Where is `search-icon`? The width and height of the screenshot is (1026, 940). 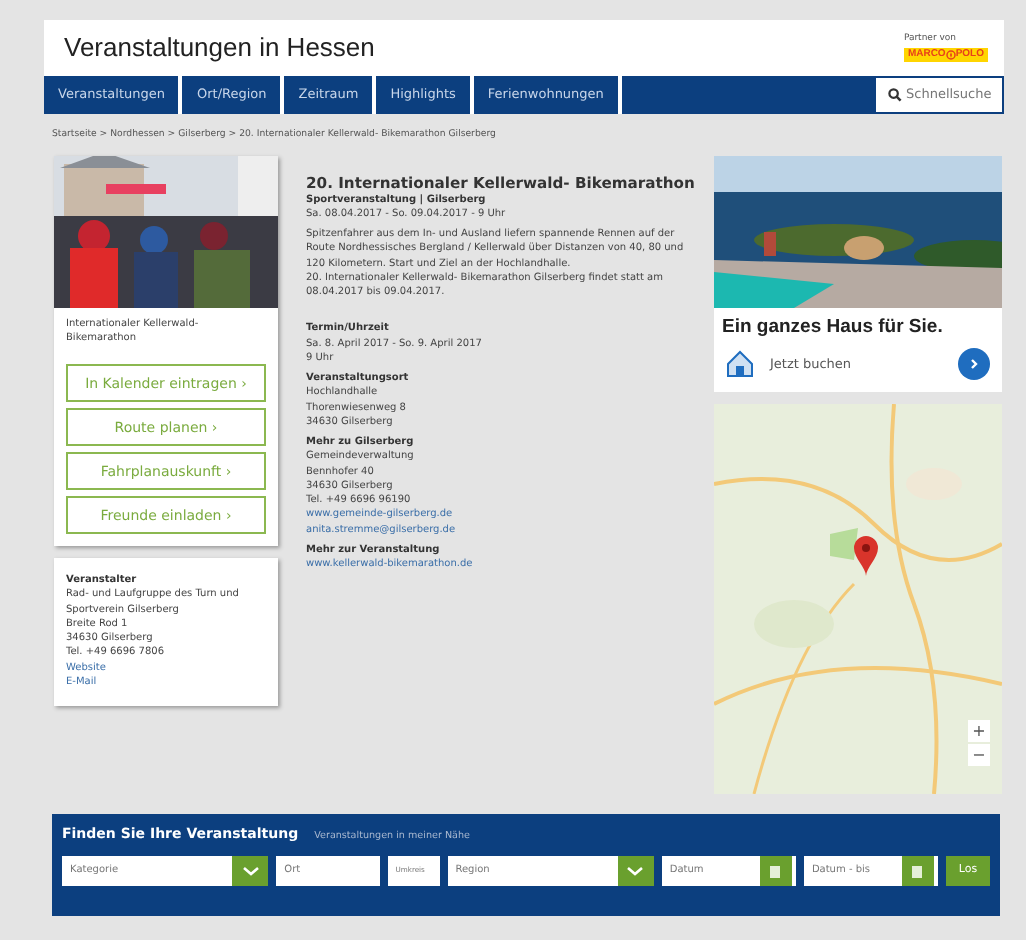
search-icon is located at coordinates (895, 95).